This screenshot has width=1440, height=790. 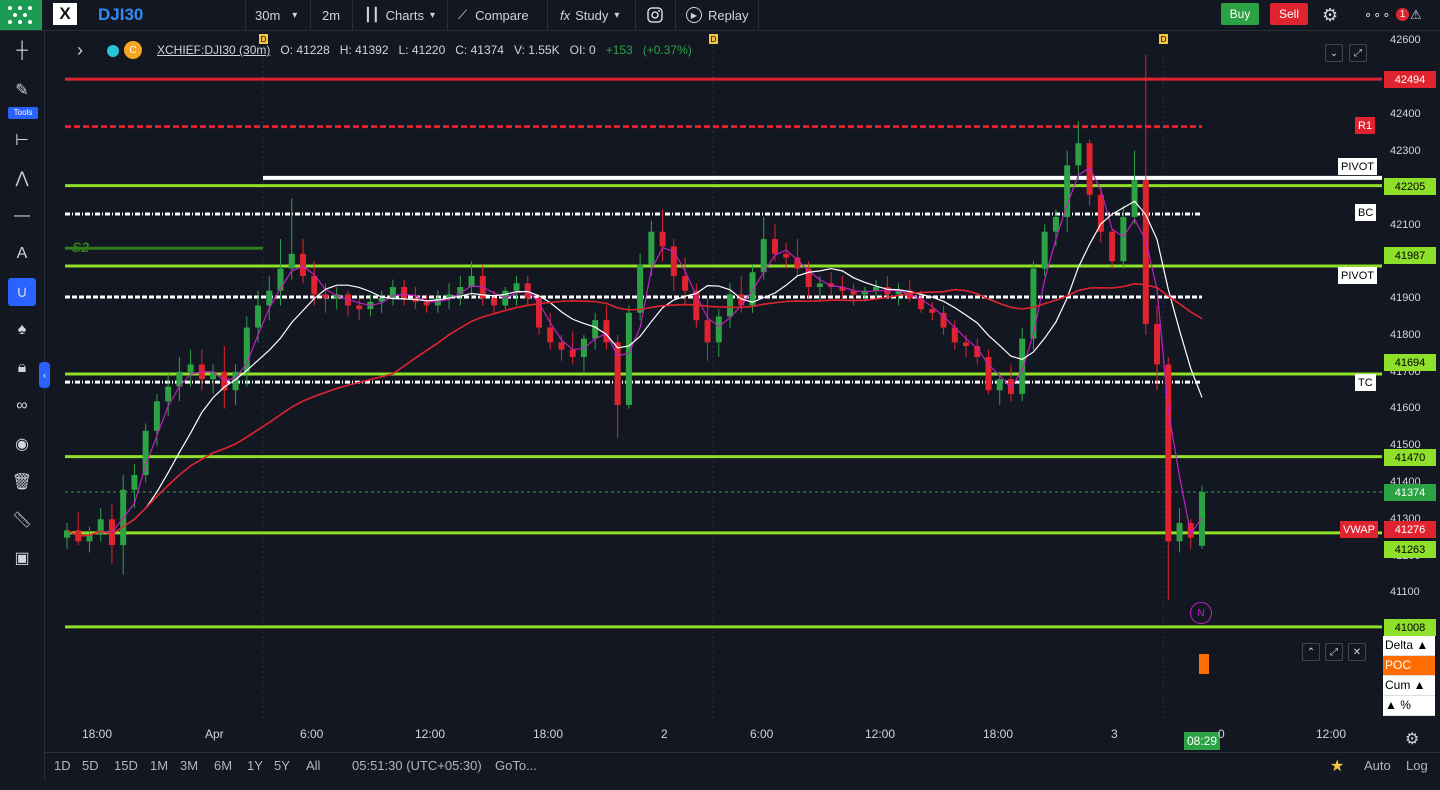 I want to click on delta-indicator: Delta ▲, so click(x=1409, y=646).